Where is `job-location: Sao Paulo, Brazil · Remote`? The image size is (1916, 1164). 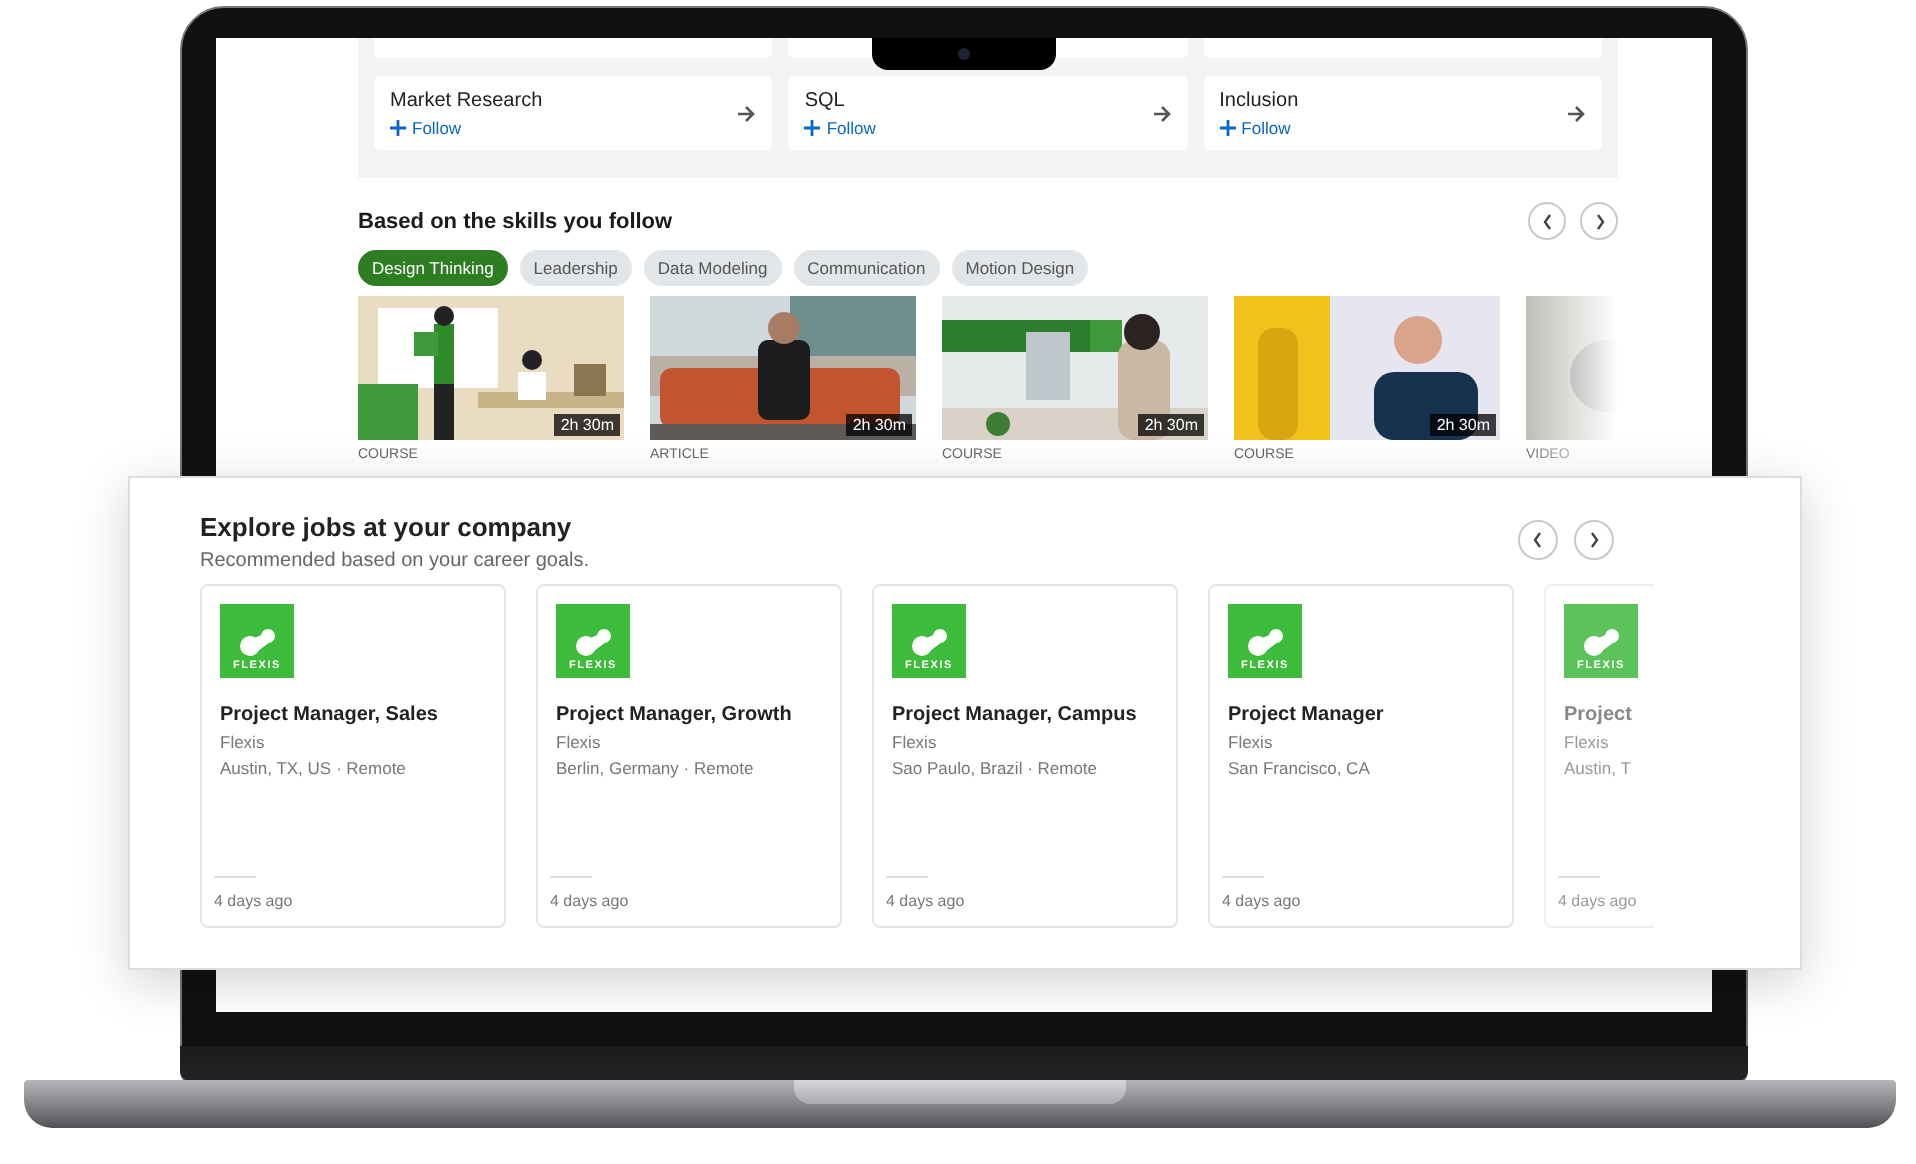
job-location: Sao Paulo, Brazil · Remote is located at coordinates (996, 768).